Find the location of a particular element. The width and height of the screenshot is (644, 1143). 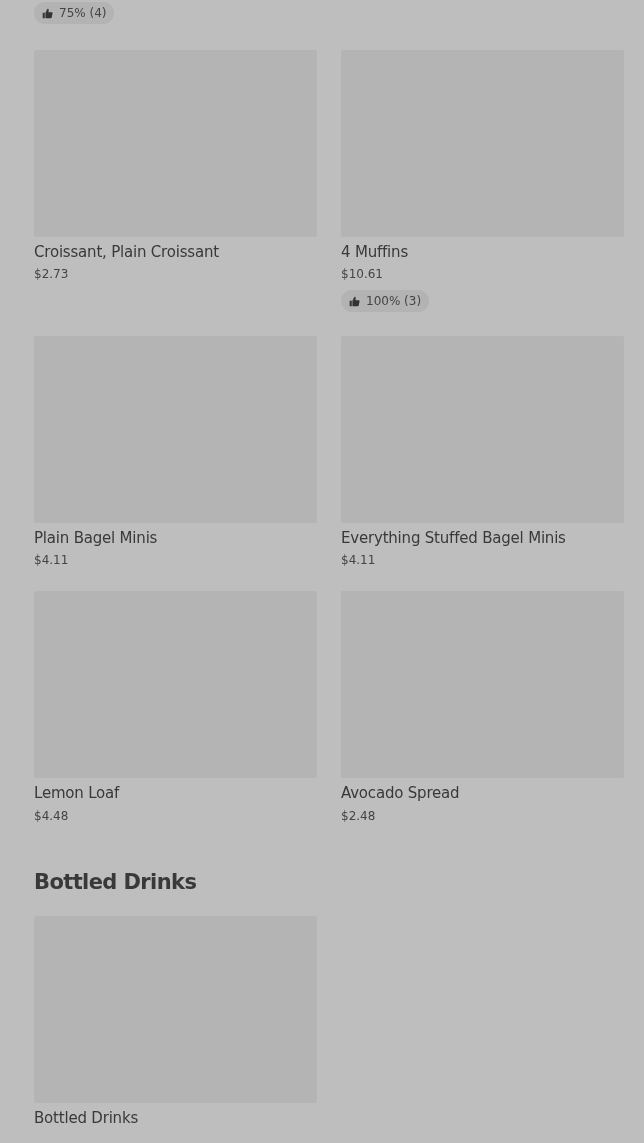

item-price: $2.48 is located at coordinates (359, 816).